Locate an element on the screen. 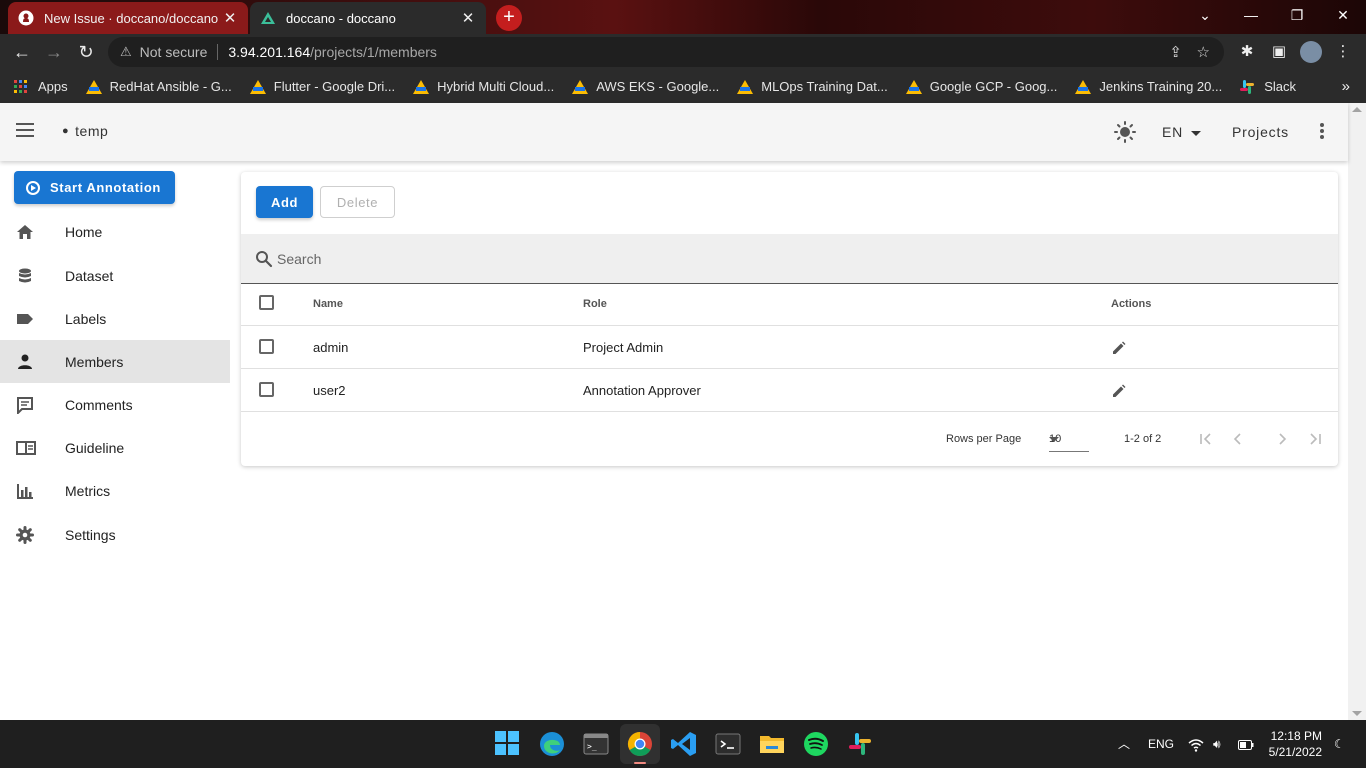 The image size is (1366, 768). wifi-icon is located at coordinates (1196, 744).